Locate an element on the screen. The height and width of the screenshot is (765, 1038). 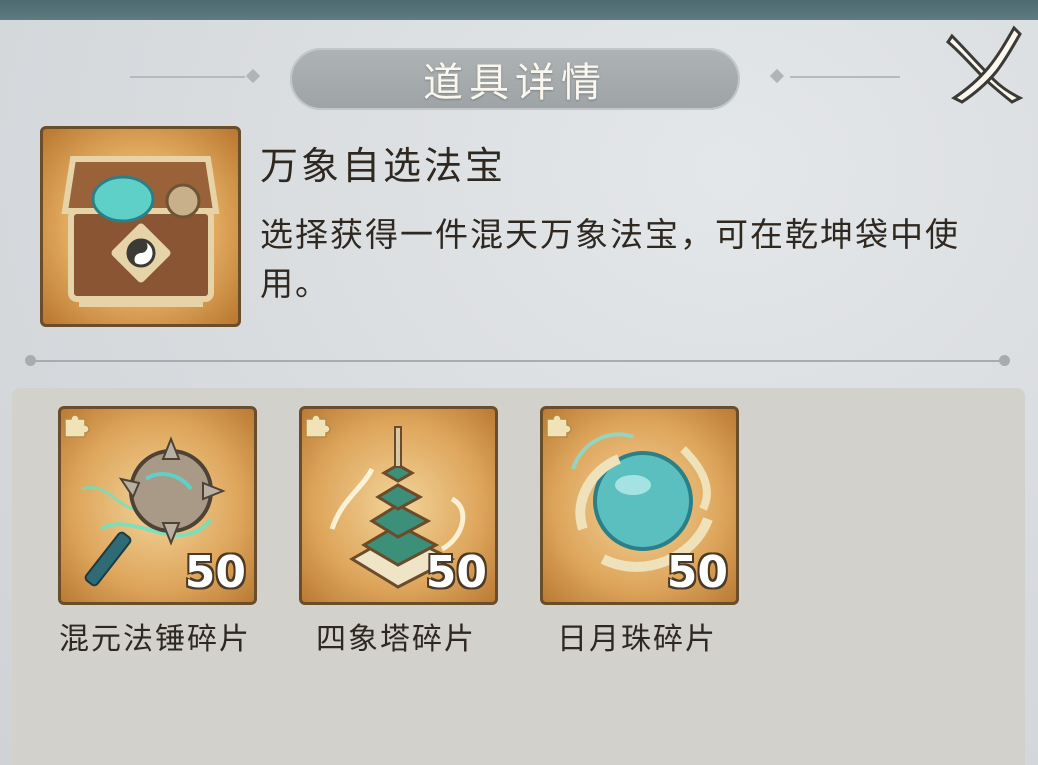
choice-item-1: 50 is located at coordinates (157, 505).